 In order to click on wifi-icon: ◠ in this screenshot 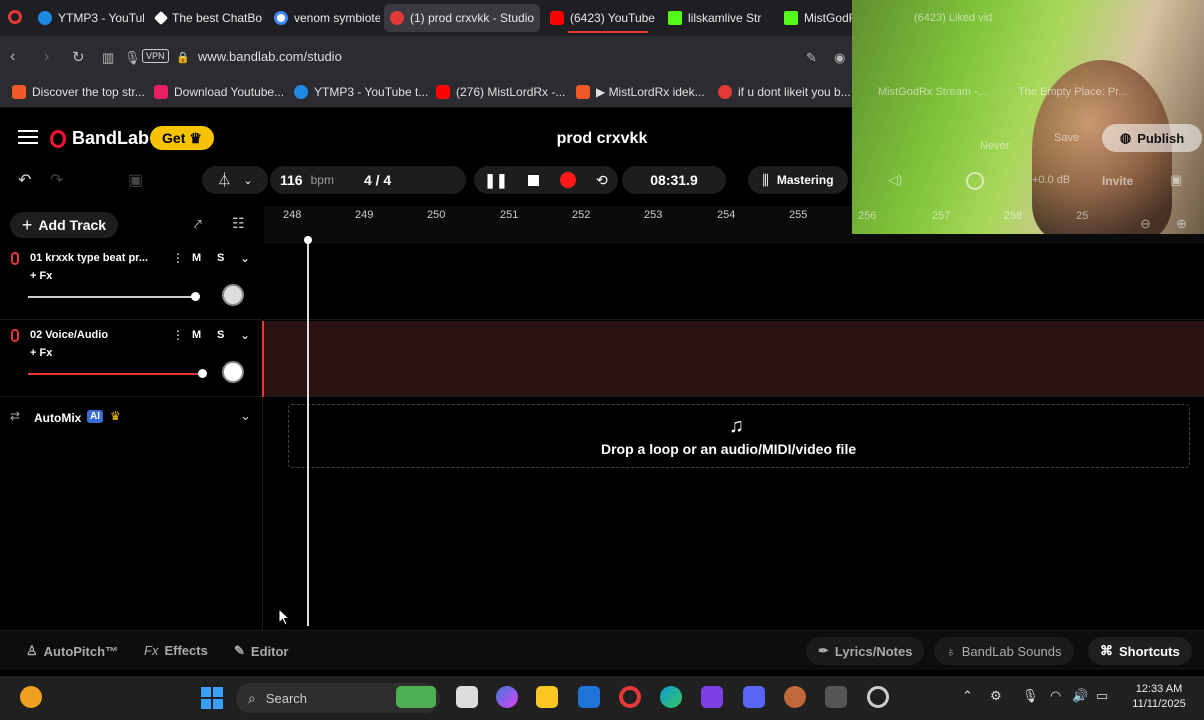, I will do `click(1055, 696)`.